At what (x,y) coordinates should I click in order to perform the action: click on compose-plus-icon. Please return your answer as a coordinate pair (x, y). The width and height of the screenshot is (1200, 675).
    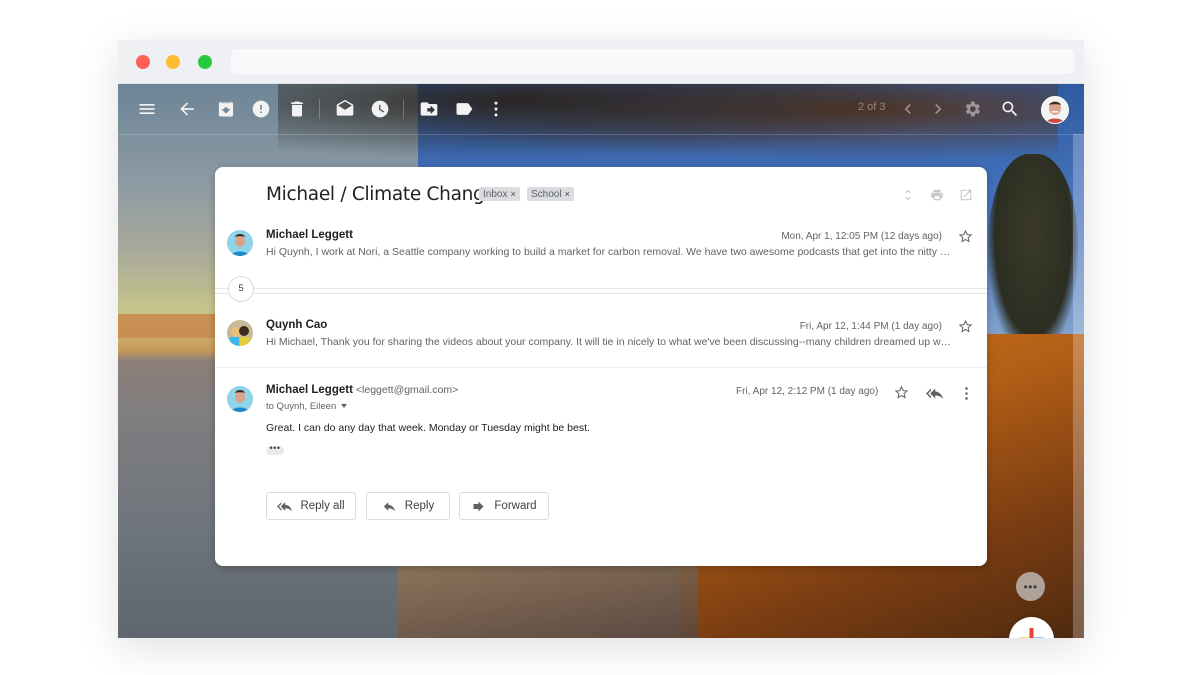
    Looking at the image, I should click on (1031, 633).